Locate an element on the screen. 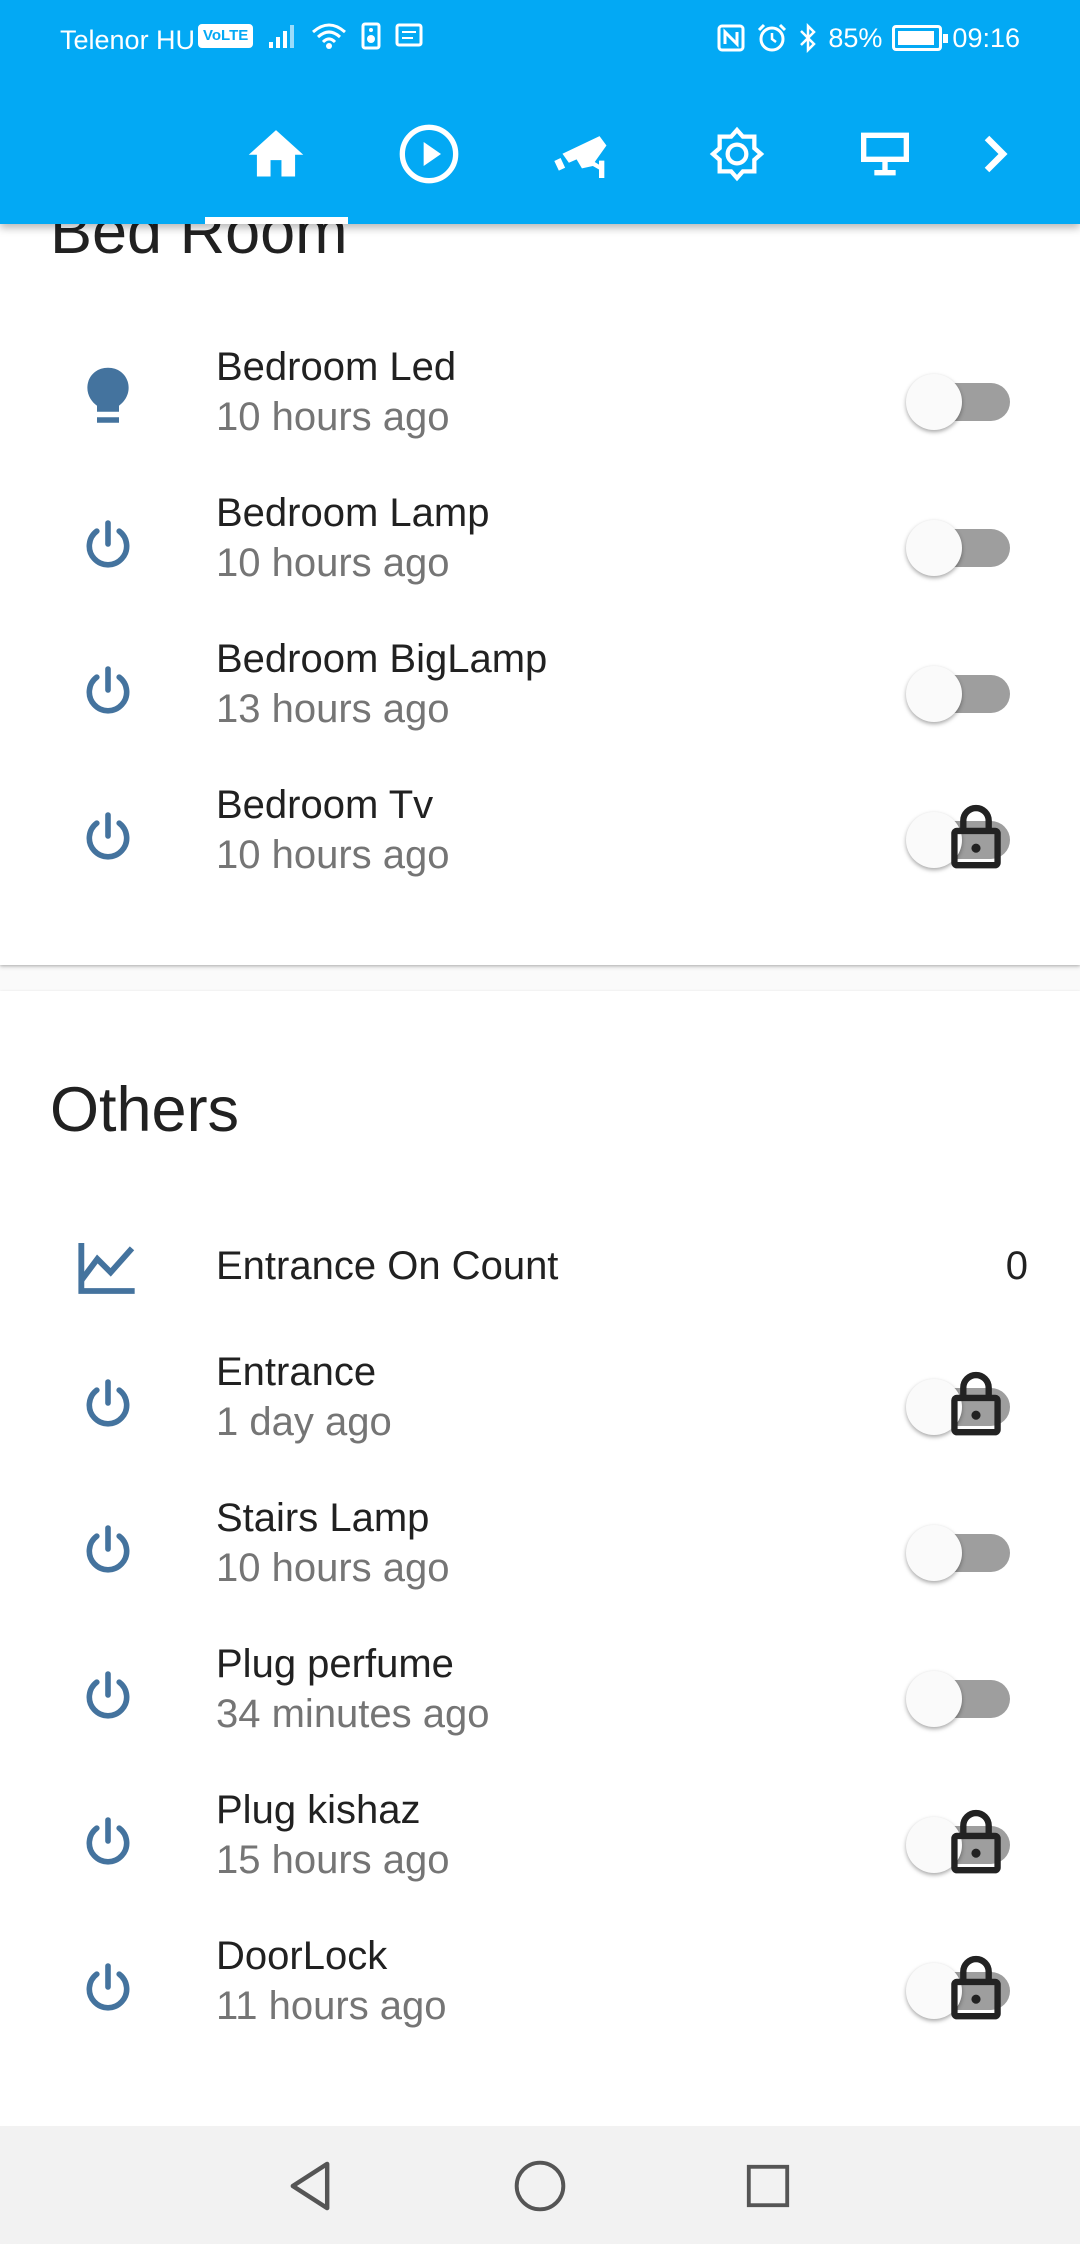 Image resolution: width=1080 pixels, height=2244 pixels. entity-name: Bedroom BigLamp is located at coordinates (382, 659).